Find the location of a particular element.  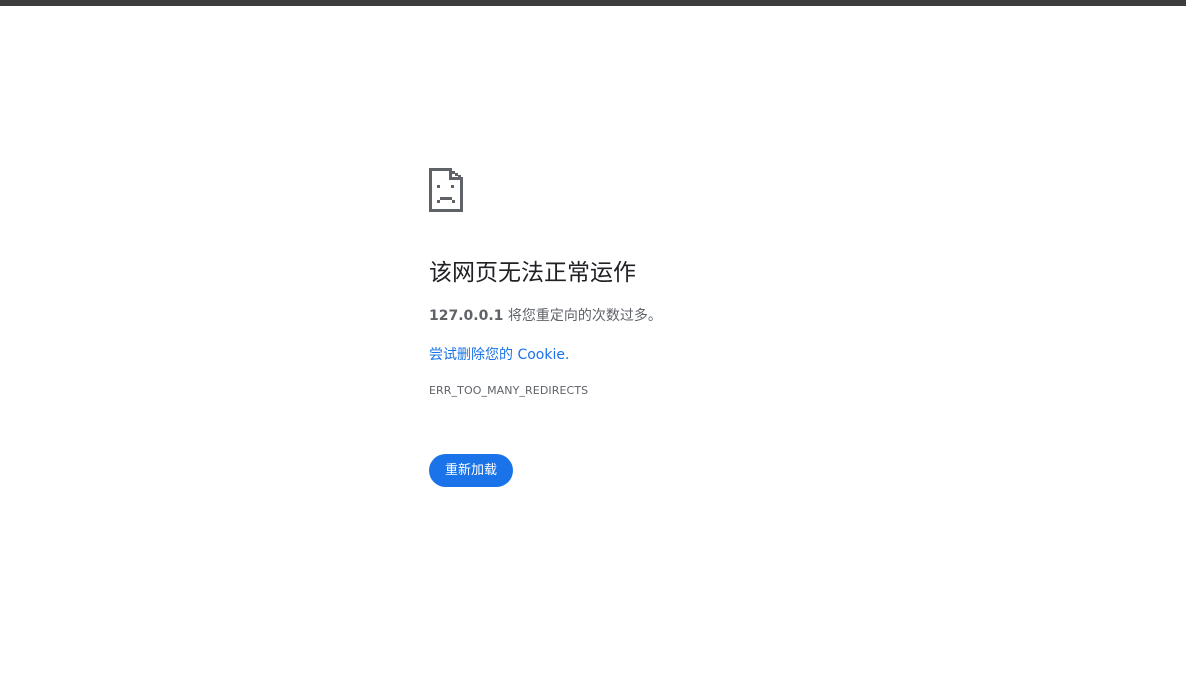

error-message-text: 将您重定向的次数过多。 is located at coordinates (582, 316).